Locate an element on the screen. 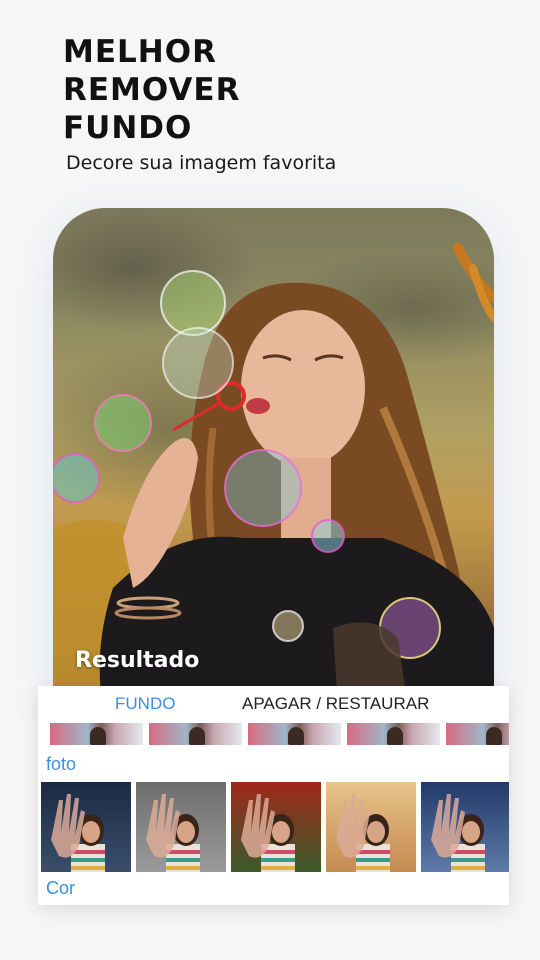 The width and height of the screenshot is (540, 960). panel-tabs: FUNDO APAGAR / RESTAURAR is located at coordinates (273, 708).